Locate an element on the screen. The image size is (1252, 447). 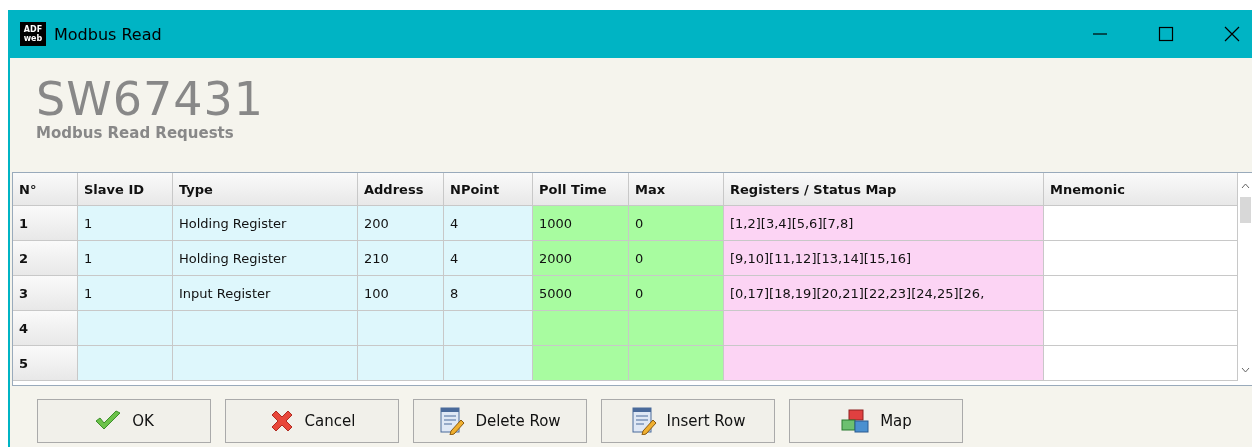
checkmark-icon is located at coordinates (108, 421).